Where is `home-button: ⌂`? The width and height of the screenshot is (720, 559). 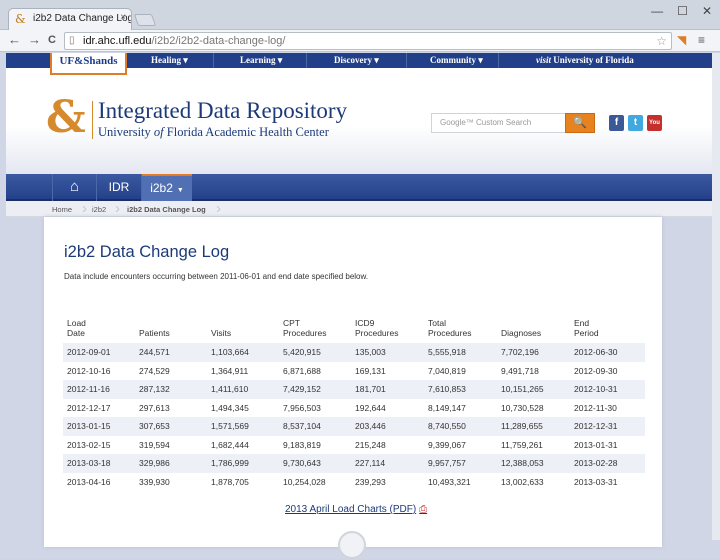
home-button: ⌂ is located at coordinates (74, 187).